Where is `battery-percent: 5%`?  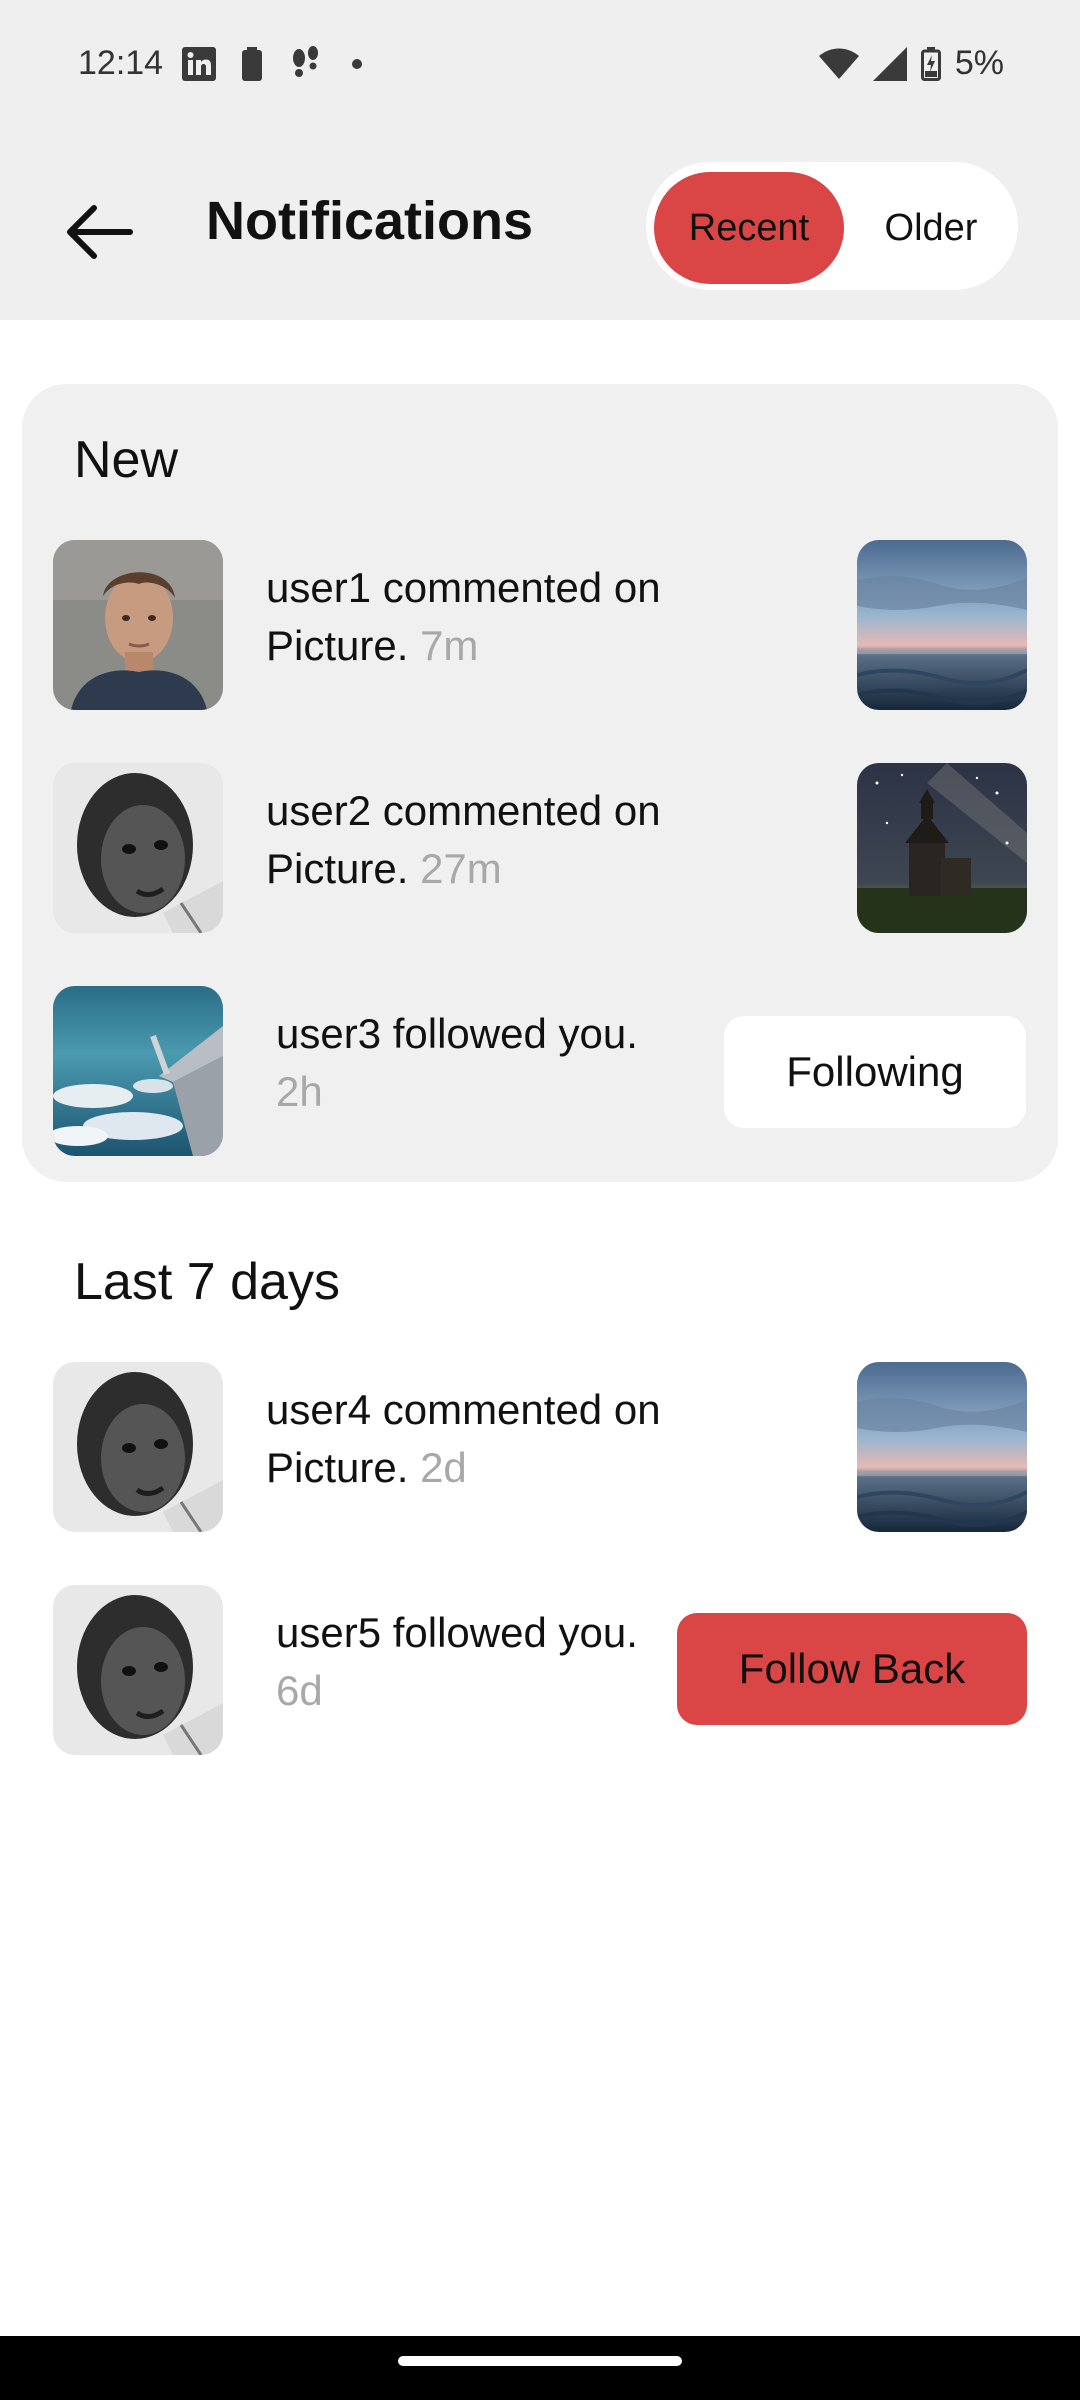
battery-percent: 5% is located at coordinates (979, 63).